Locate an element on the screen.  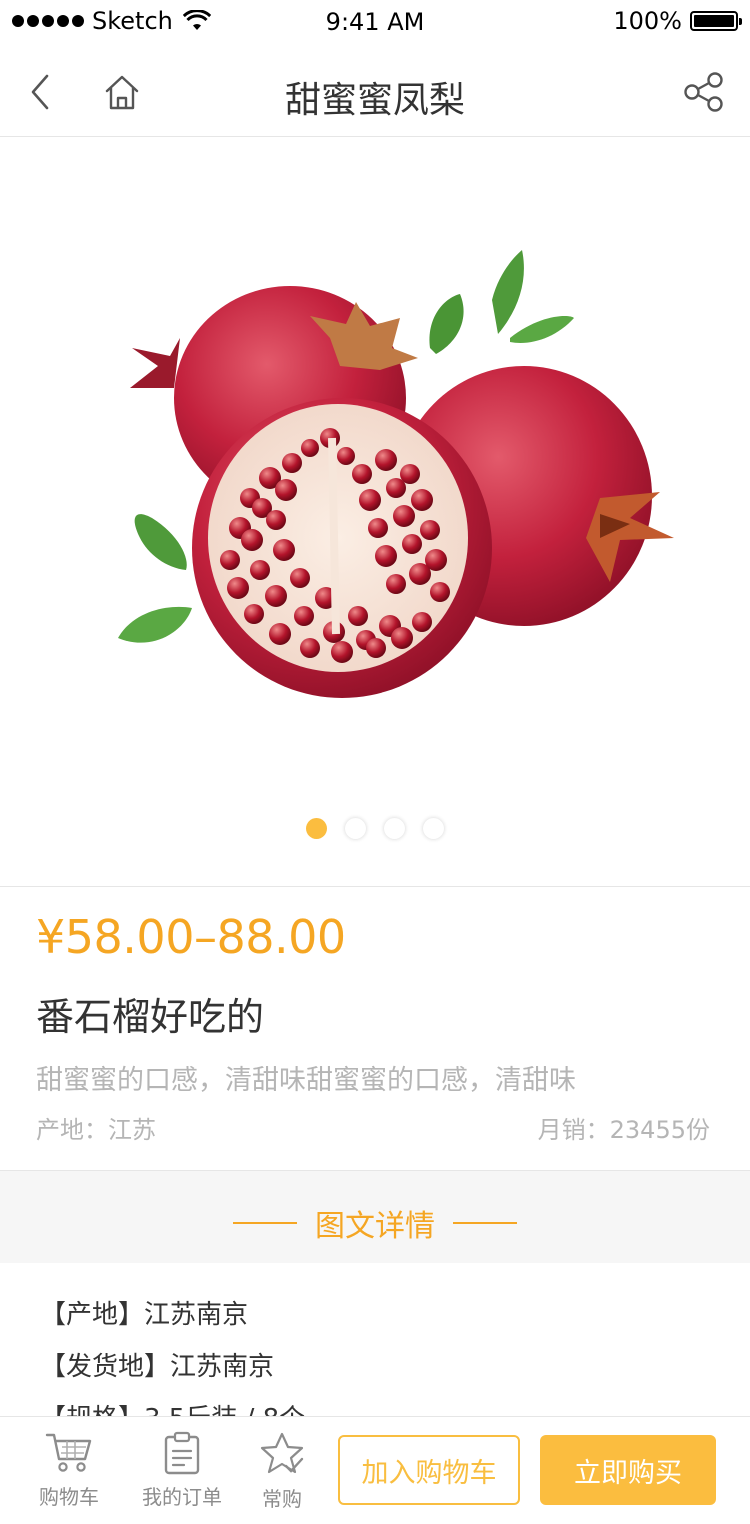
tab-cart: 购物车 is located at coordinates (69, 1470).